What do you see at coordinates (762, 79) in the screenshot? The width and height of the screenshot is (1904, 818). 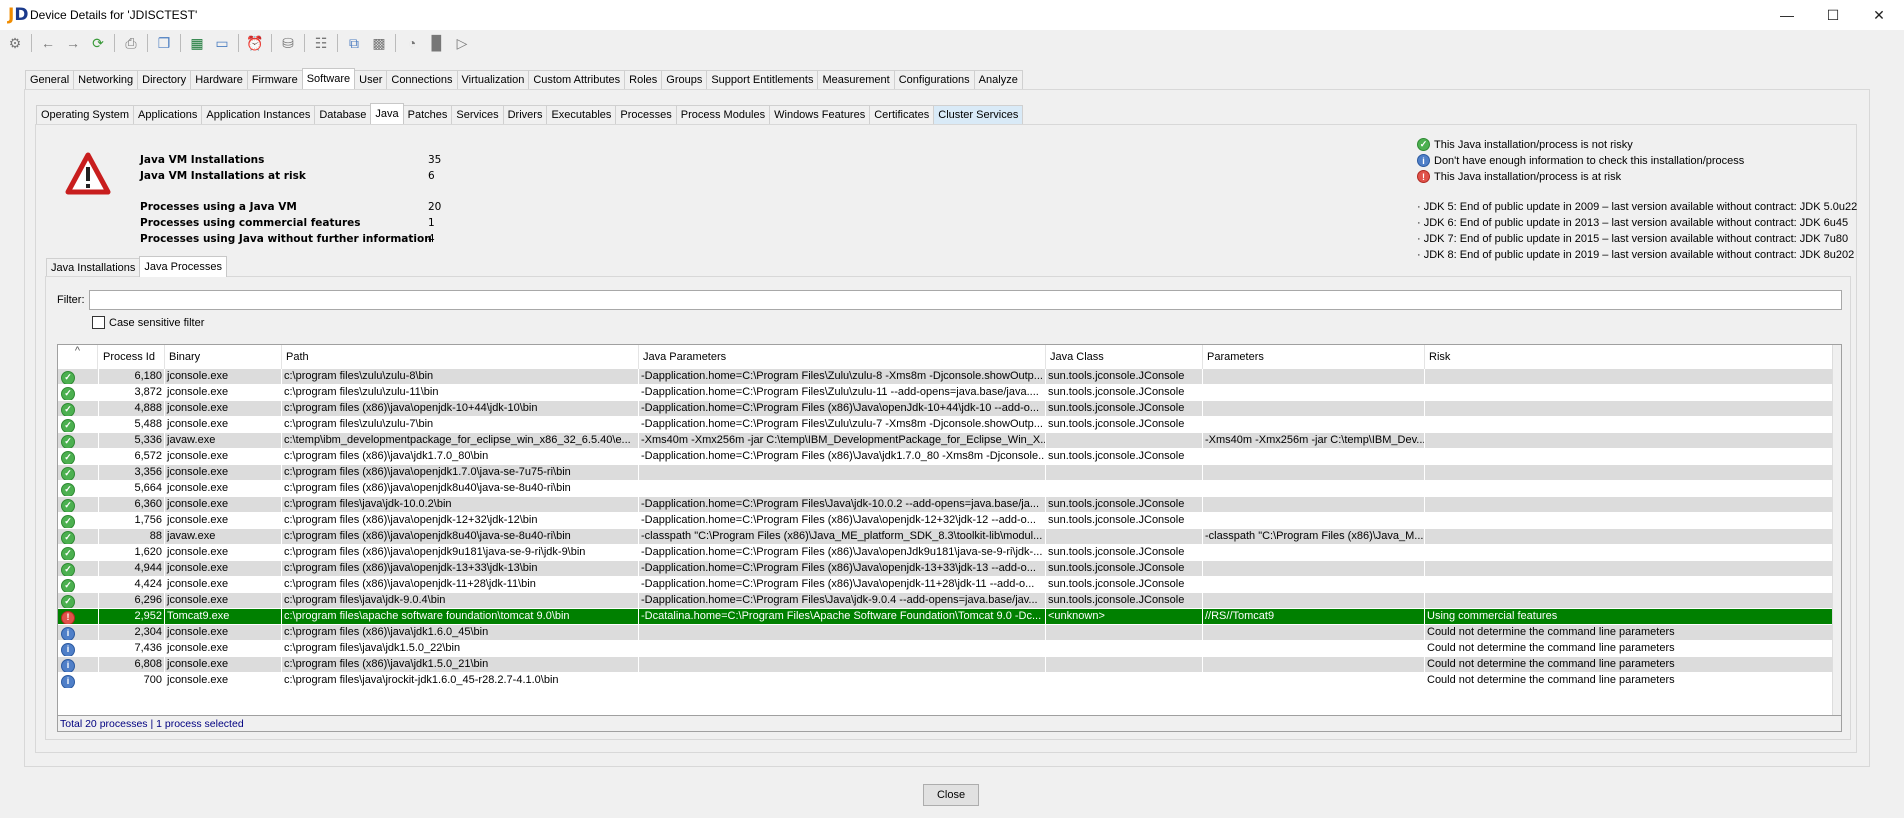 I see `tab-support-entitlements: Support Entitlements` at bounding box center [762, 79].